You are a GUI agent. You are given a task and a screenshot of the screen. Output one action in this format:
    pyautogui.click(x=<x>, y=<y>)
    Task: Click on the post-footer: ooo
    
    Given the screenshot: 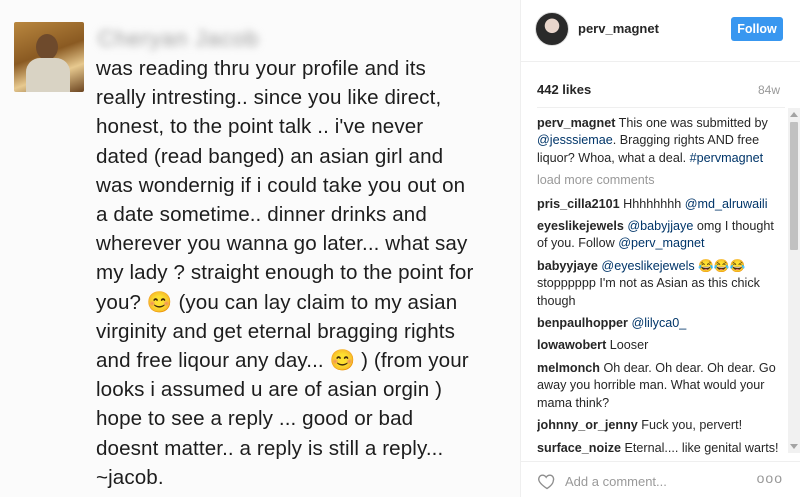 What is the action you would take?
    pyautogui.click(x=660, y=479)
    